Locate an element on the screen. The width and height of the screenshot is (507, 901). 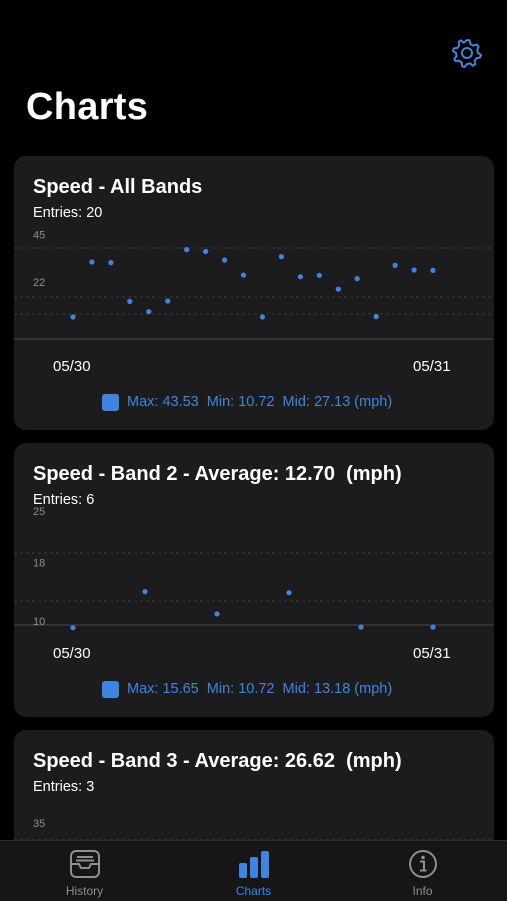
tab-charts: Charts is located at coordinates (253, 871).